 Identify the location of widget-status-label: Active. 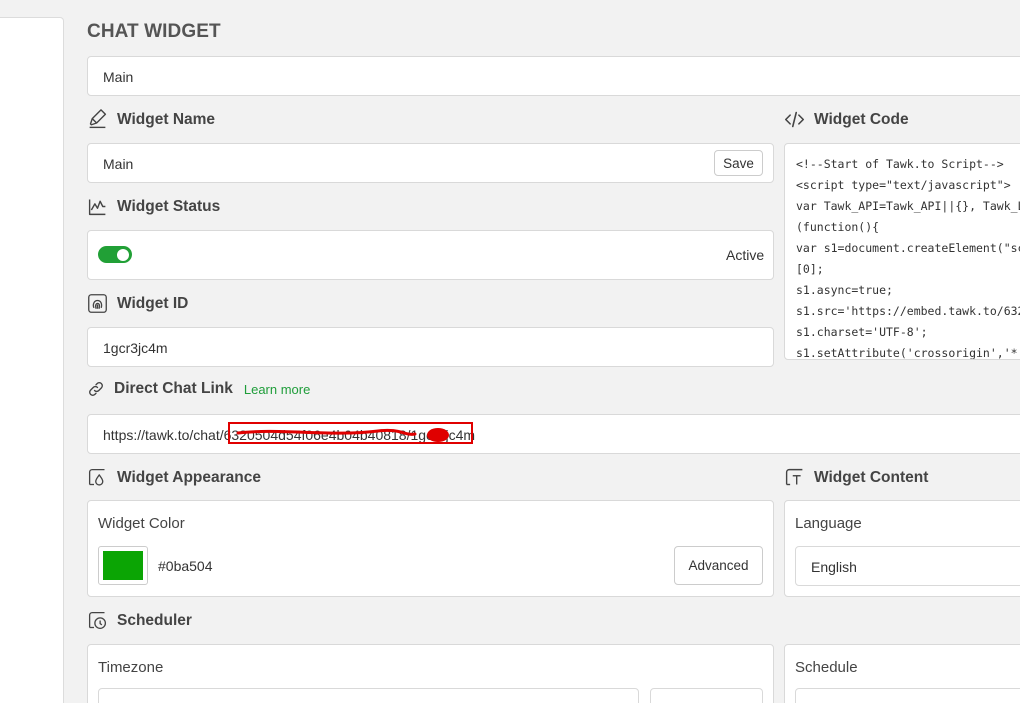
(745, 255).